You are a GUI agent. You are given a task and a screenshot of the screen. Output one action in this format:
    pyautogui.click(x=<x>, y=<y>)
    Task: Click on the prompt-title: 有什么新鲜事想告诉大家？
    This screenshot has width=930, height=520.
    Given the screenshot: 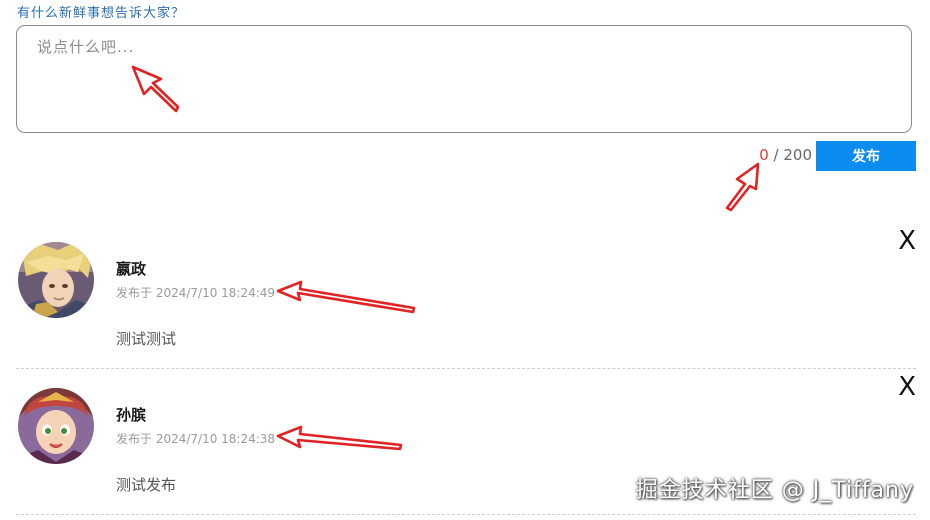 What is the action you would take?
    pyautogui.click(x=101, y=13)
    